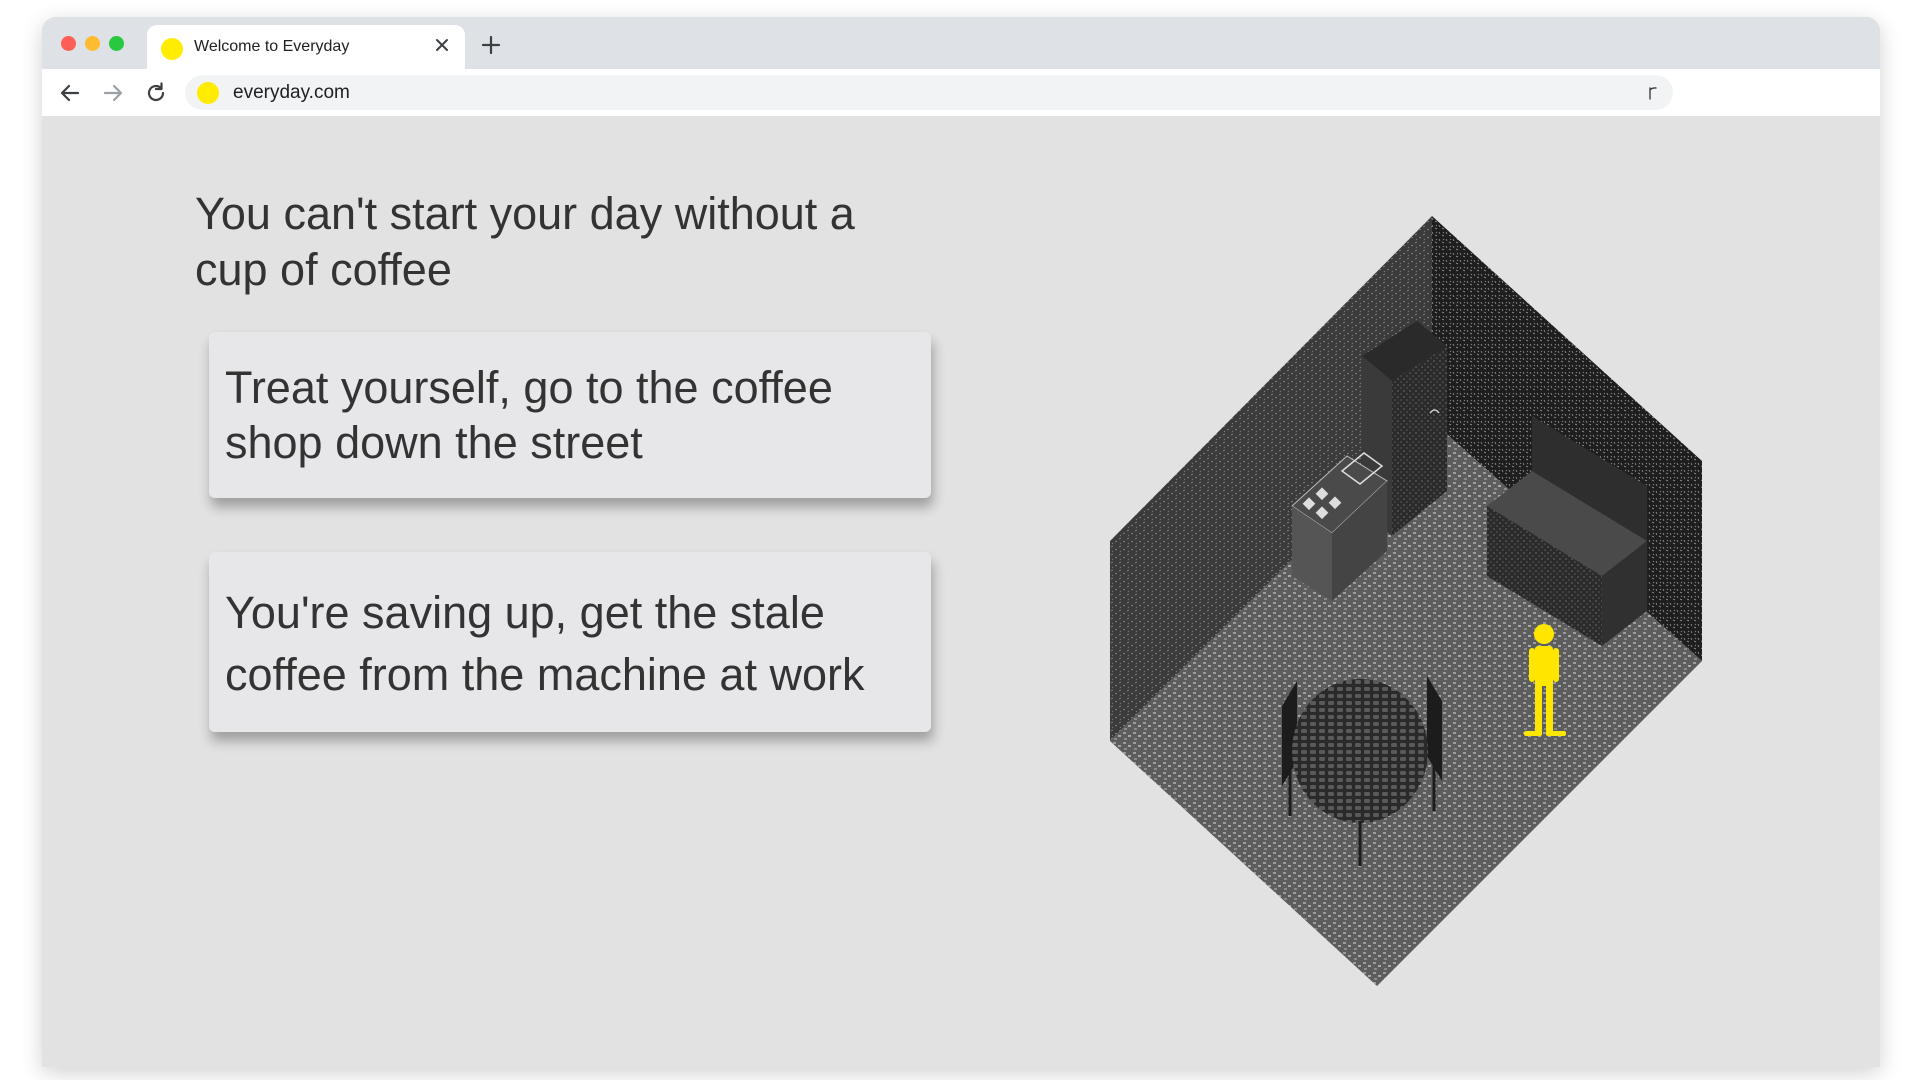  Describe the element at coordinates (208, 93) in the screenshot. I see `site-favicon-icon` at that location.